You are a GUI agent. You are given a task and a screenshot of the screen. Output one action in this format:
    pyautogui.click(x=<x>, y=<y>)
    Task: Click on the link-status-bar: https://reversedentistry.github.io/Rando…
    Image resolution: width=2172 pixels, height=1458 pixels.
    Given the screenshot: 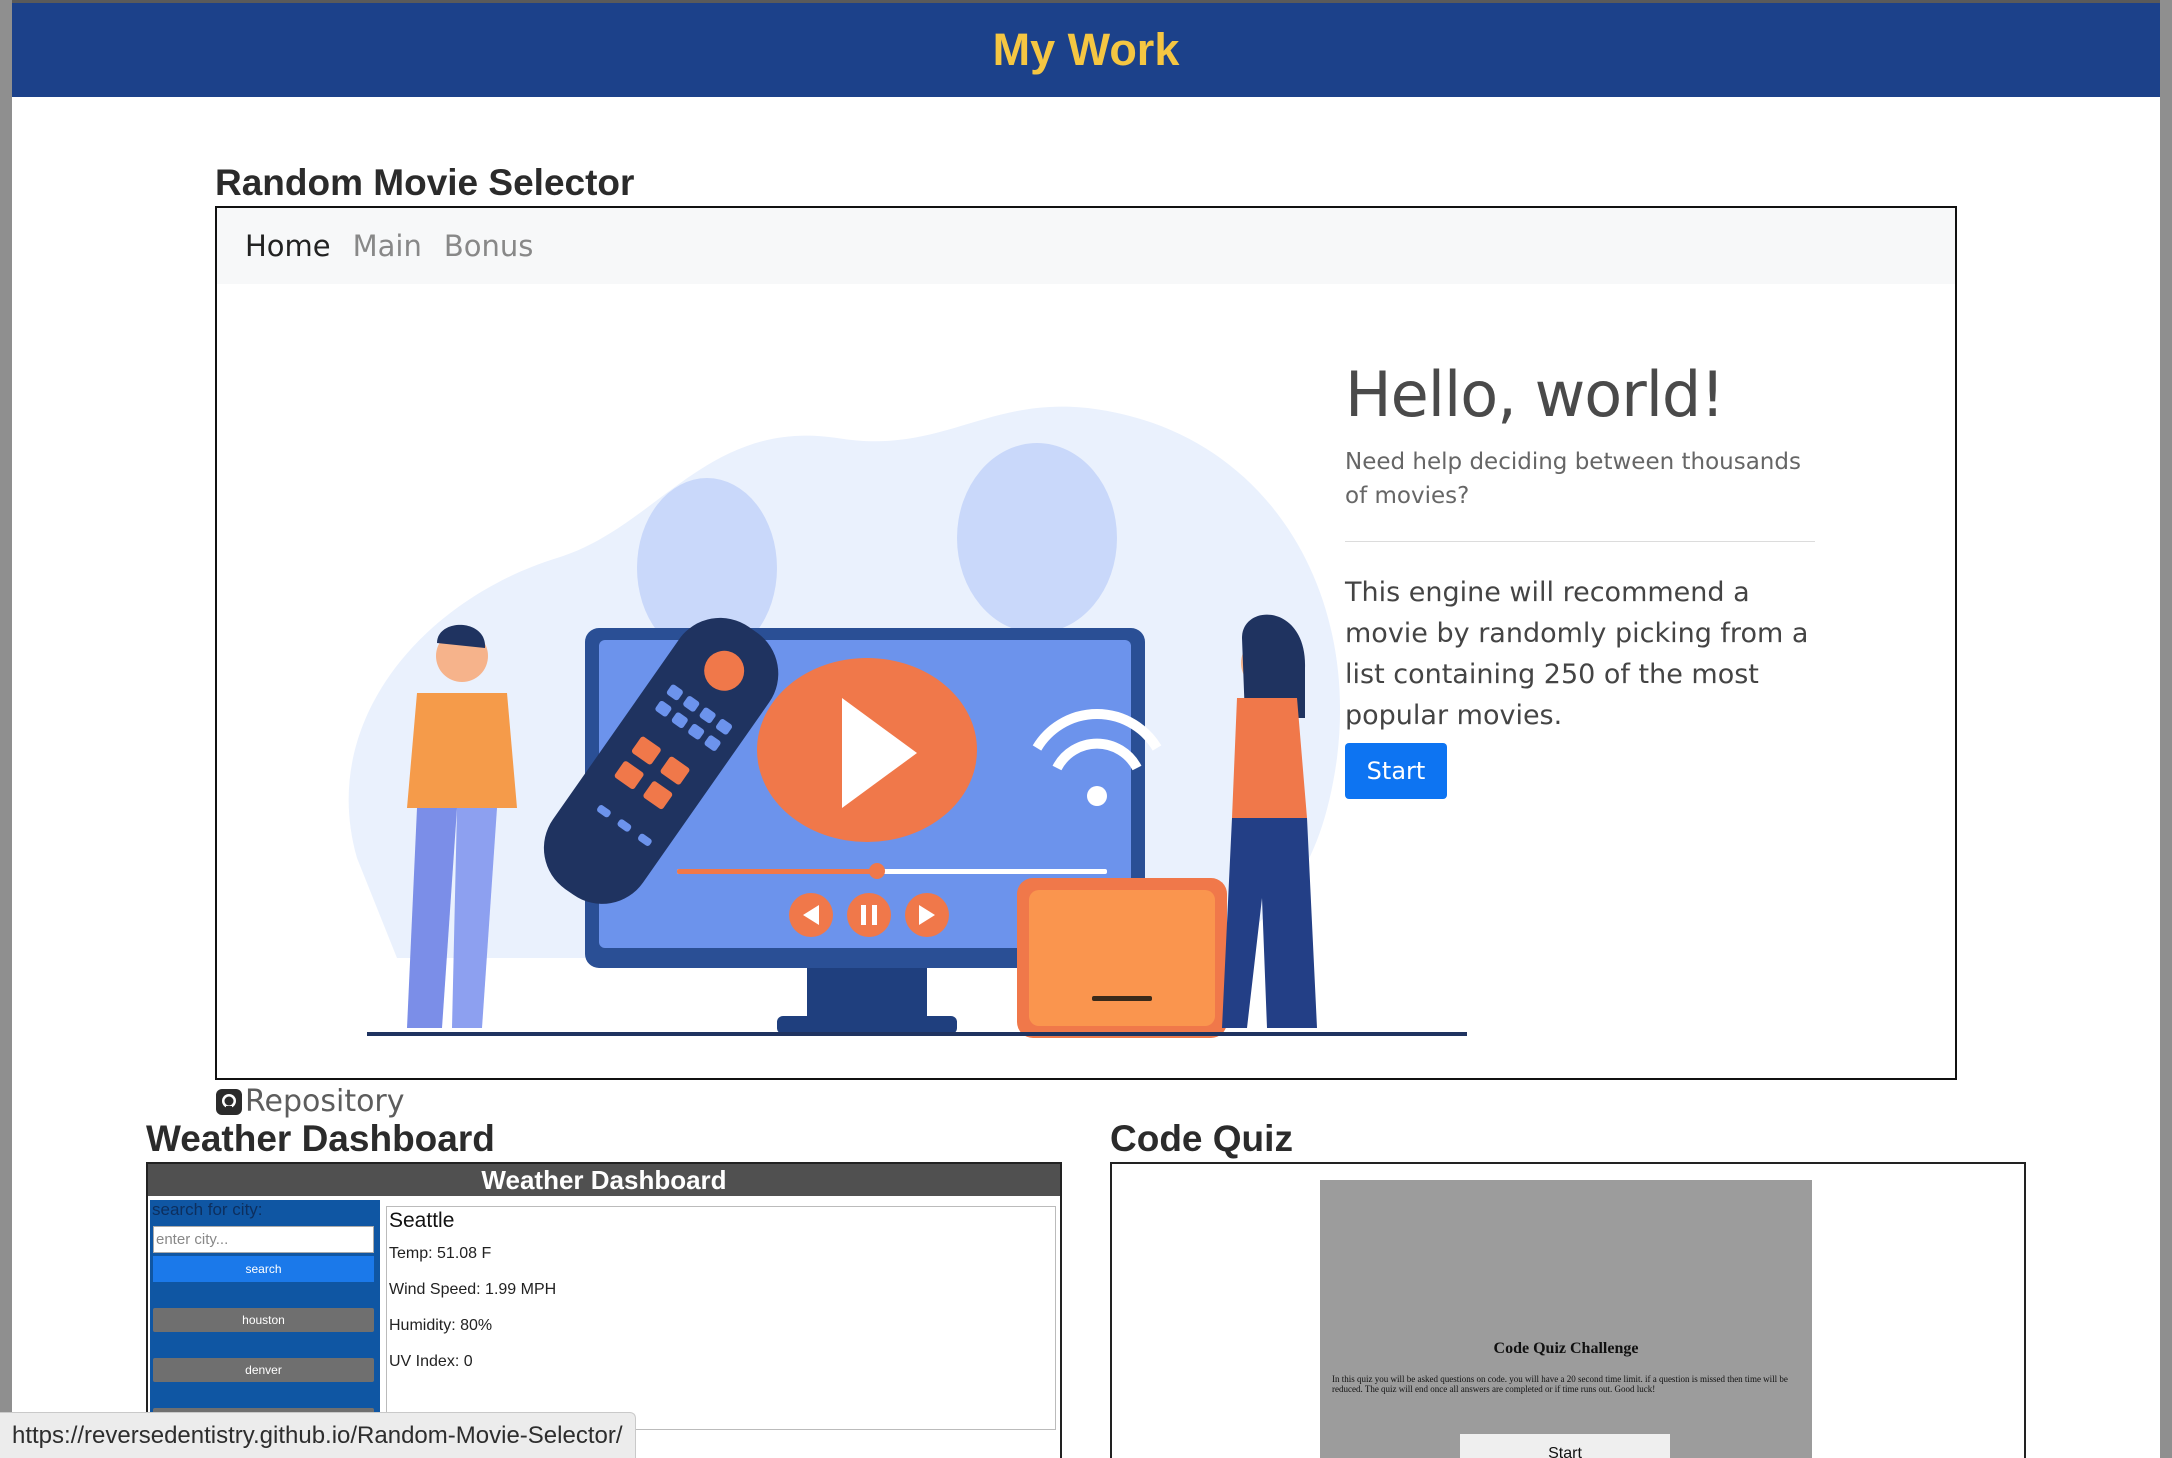 What is the action you would take?
    pyautogui.click(x=318, y=1435)
    